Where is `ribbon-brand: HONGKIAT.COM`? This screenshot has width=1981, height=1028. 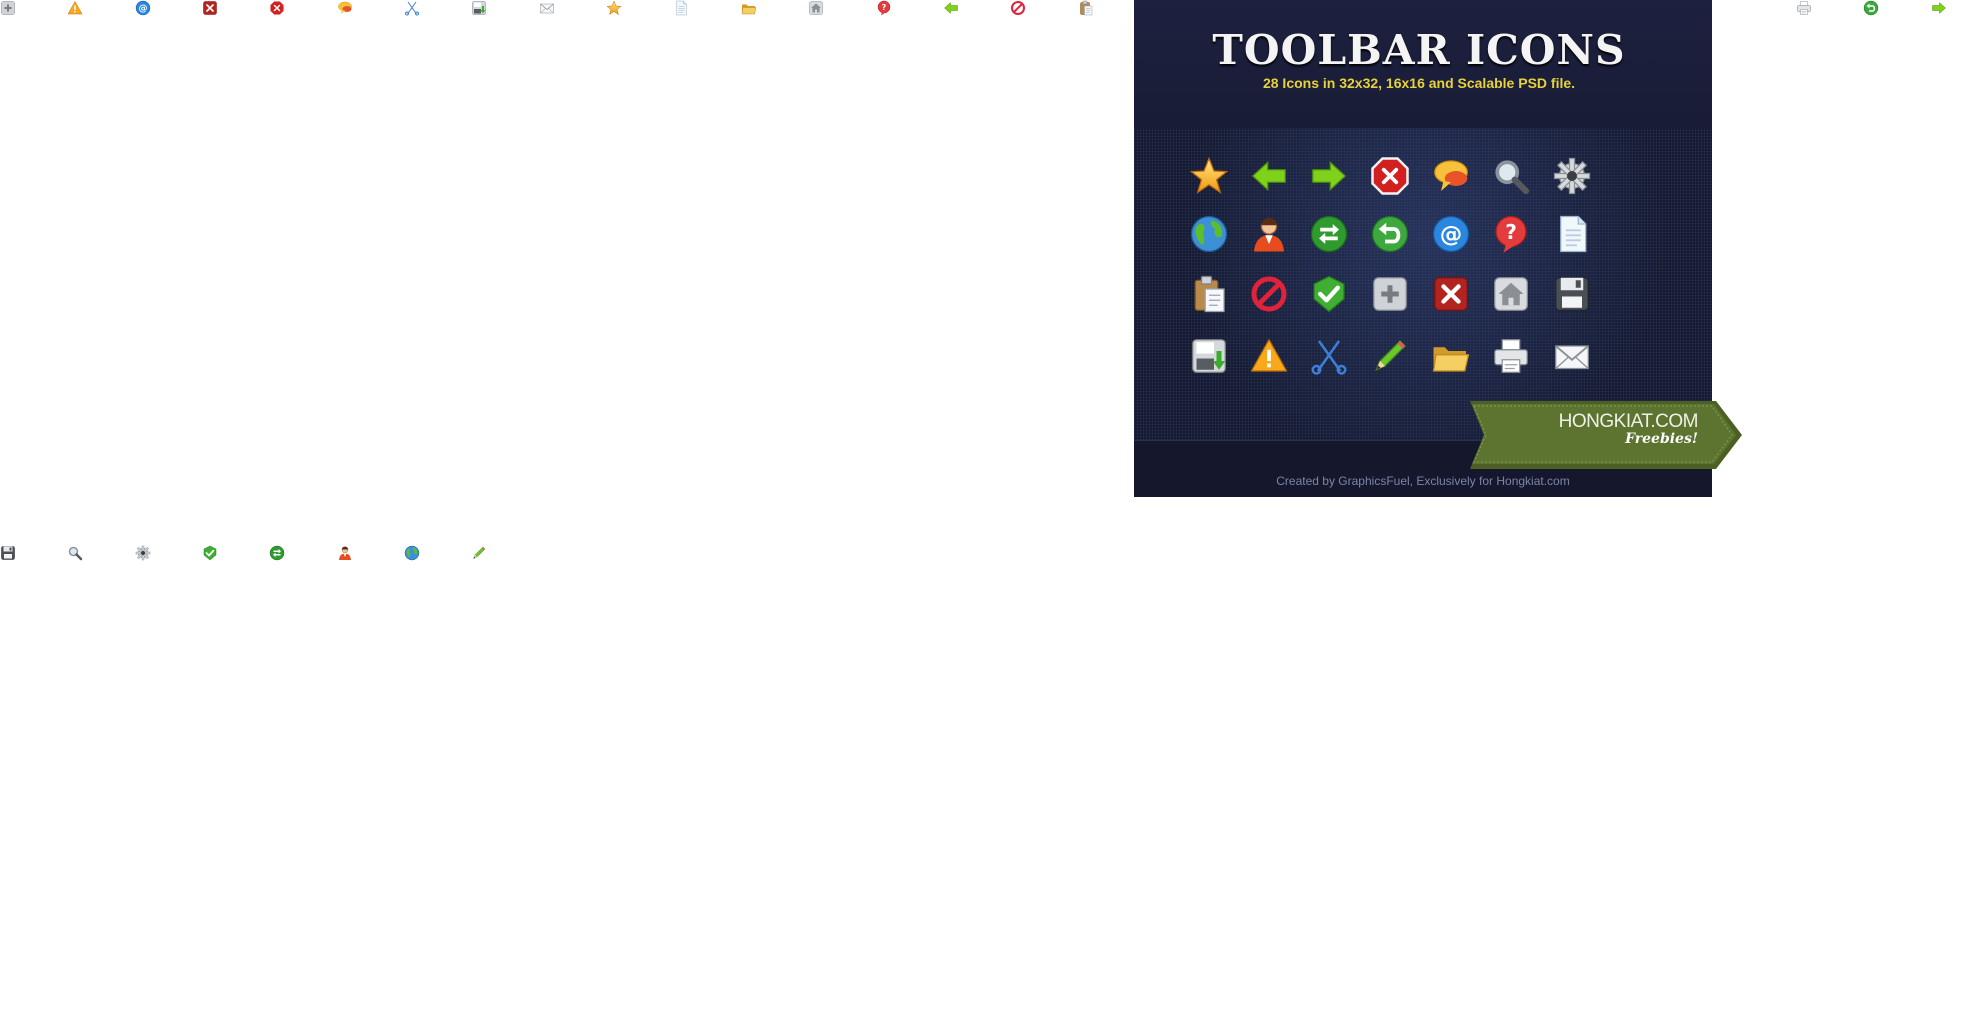
ribbon-brand: HONGKIAT.COM is located at coordinates (1628, 421).